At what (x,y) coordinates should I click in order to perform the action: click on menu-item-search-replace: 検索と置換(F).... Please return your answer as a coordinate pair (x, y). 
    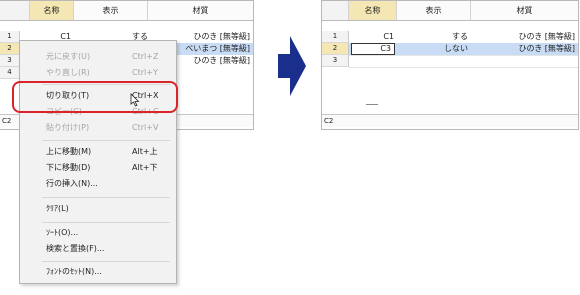
    Looking at the image, I should click on (98, 249).